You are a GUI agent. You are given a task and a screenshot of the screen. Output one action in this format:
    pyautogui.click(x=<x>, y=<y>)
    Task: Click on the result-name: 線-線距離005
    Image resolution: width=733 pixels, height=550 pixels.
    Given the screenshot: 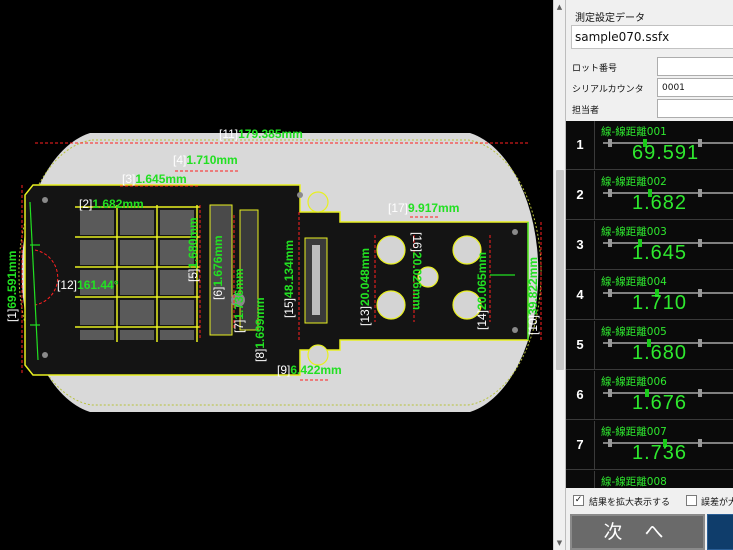 What is the action you would take?
    pyautogui.click(x=634, y=332)
    